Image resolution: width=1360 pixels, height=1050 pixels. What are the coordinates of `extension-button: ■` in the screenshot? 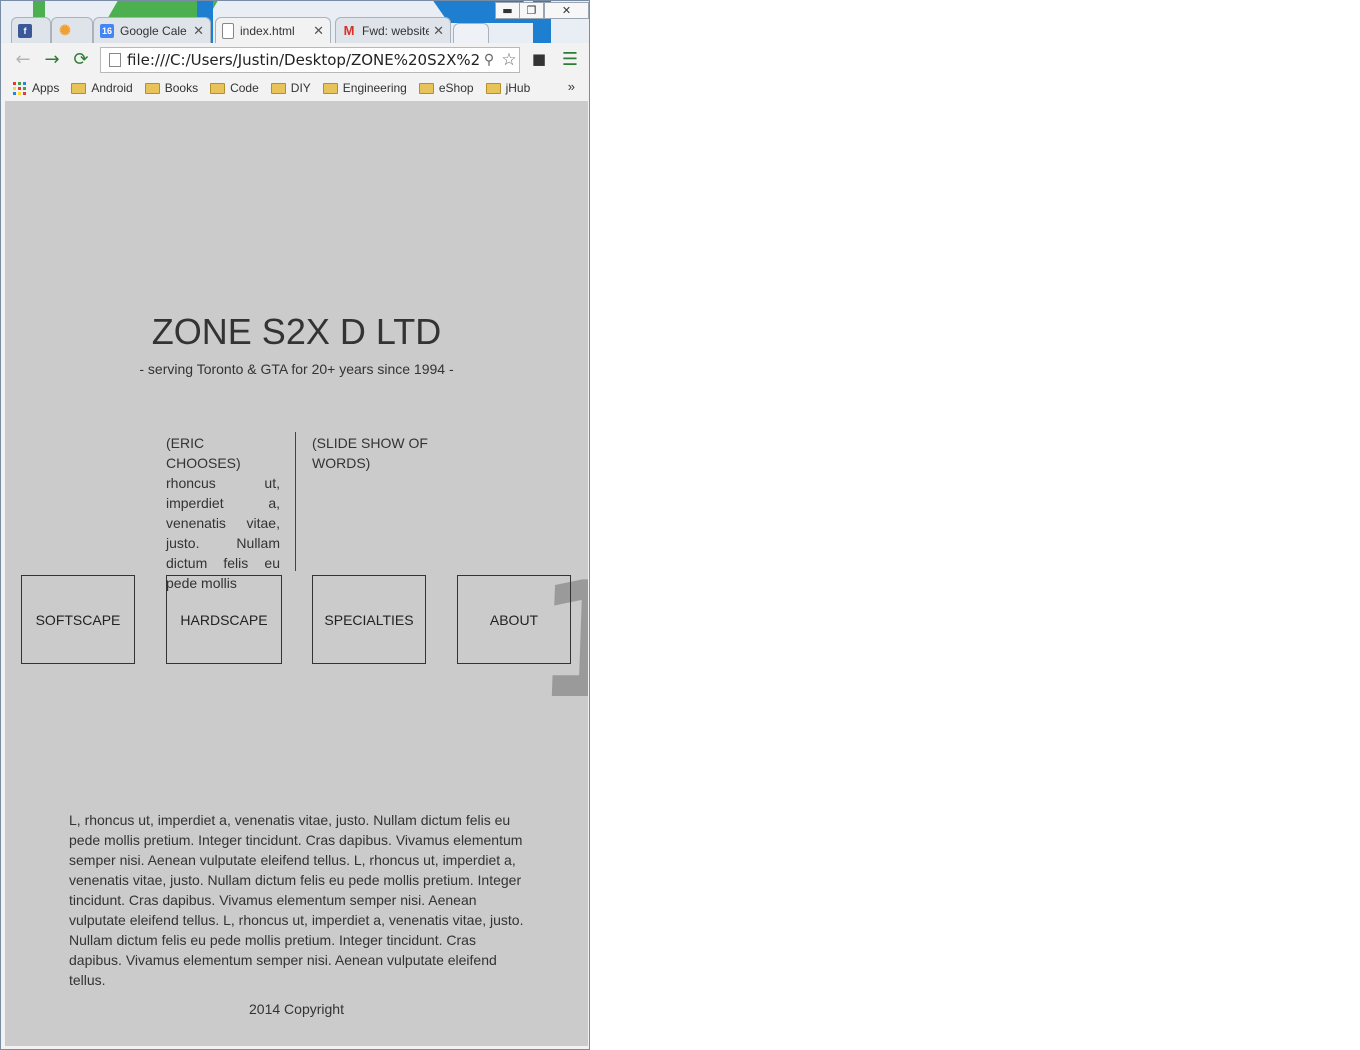 It's located at (539, 59).